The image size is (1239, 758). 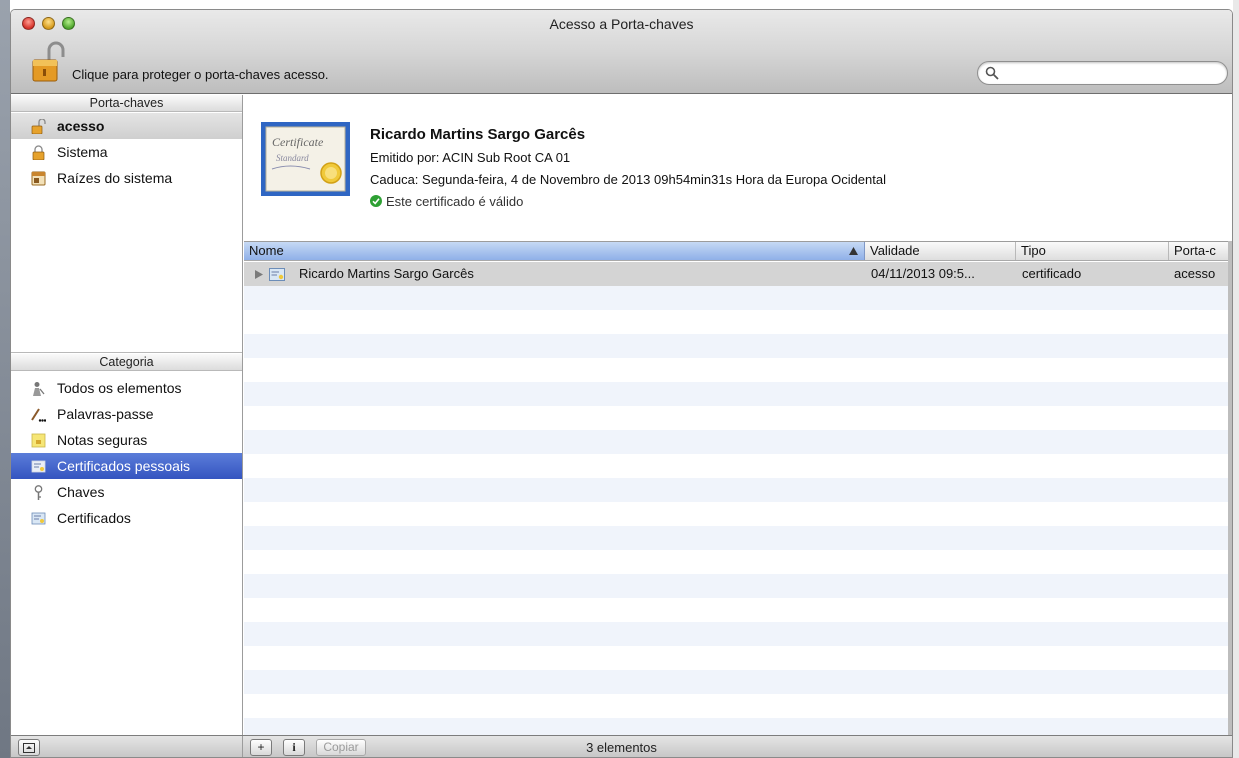 I want to click on sidebar-item-label: Certificados pessoais, so click(x=124, y=466).